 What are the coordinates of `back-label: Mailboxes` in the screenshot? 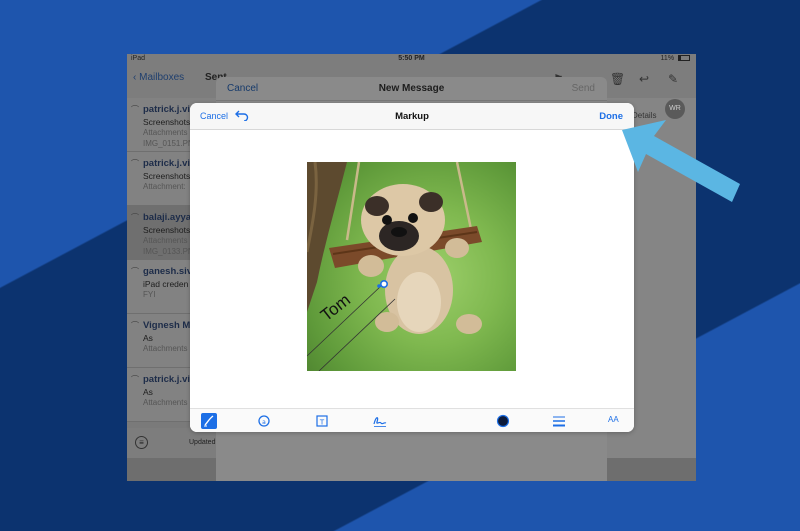 It's located at (162, 77).